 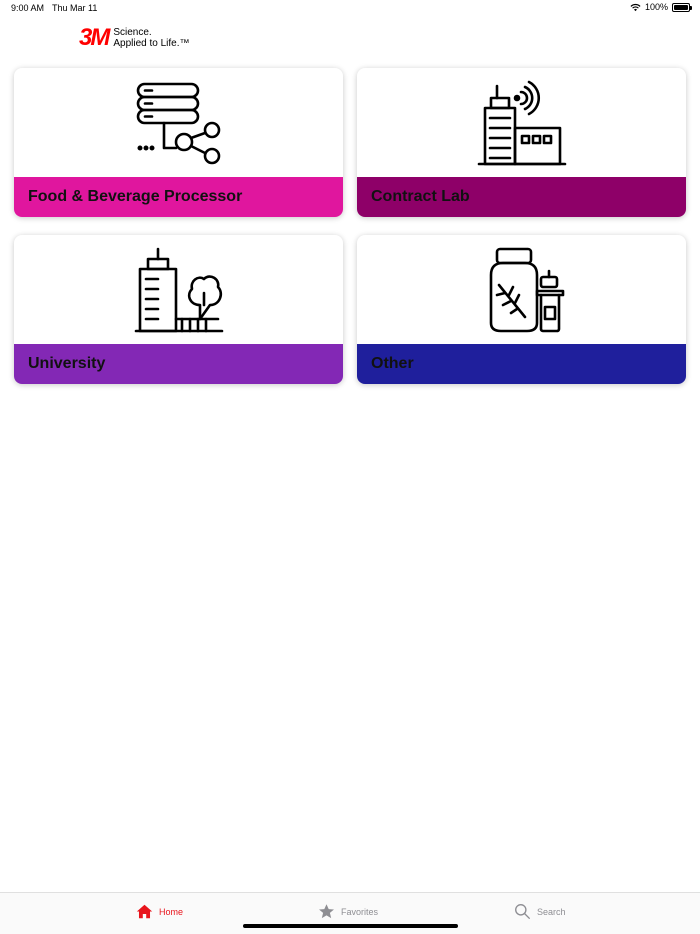 I want to click on tab-search-label: Search, so click(x=551, y=911).